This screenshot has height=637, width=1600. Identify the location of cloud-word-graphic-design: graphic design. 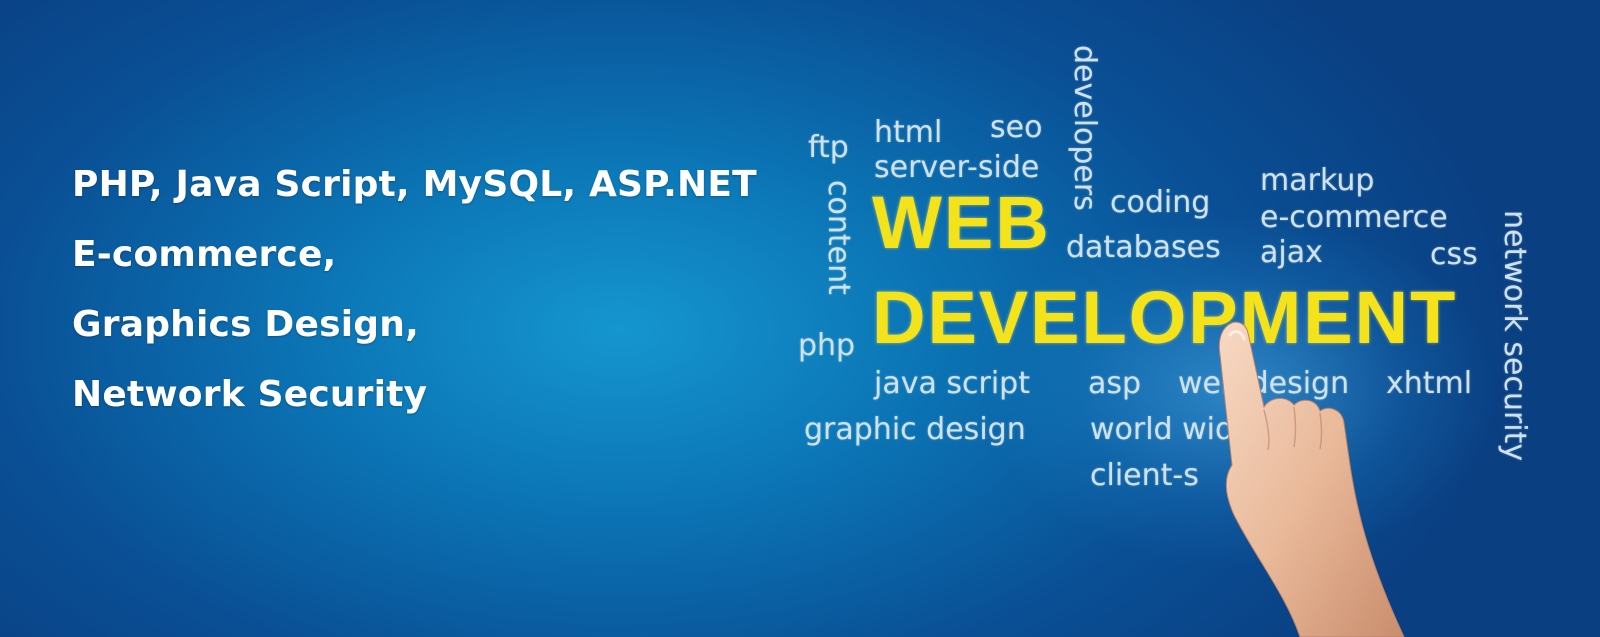
(915, 429).